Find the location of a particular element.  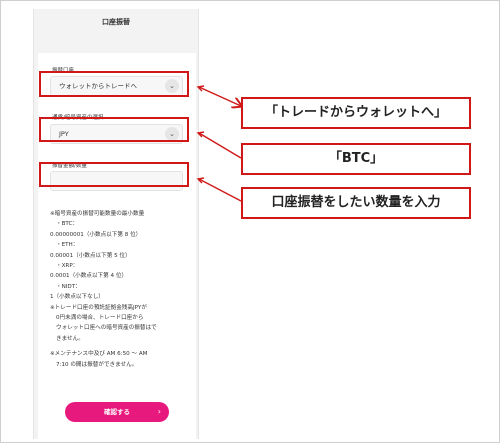

callout-trade-to-wallet: 「トレードからウォレットへ」 is located at coordinates (356, 113).